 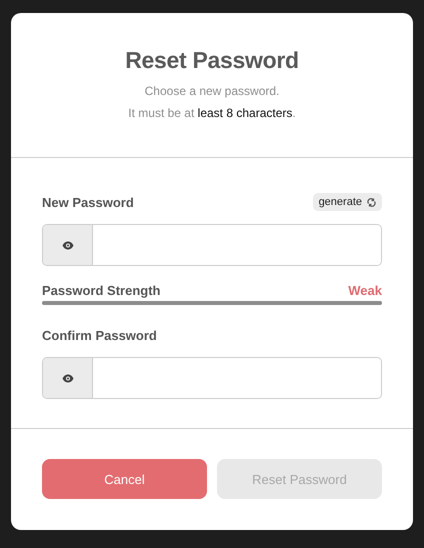 I want to click on strength-rating: Weak, so click(x=365, y=290).